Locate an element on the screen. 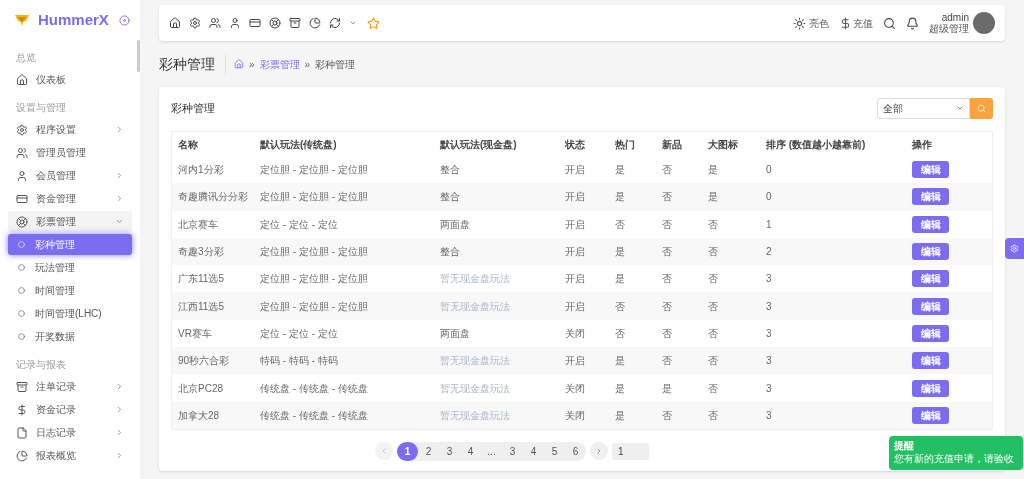 The width and height of the screenshot is (1024, 479). search-icon is located at coordinates (889, 23).